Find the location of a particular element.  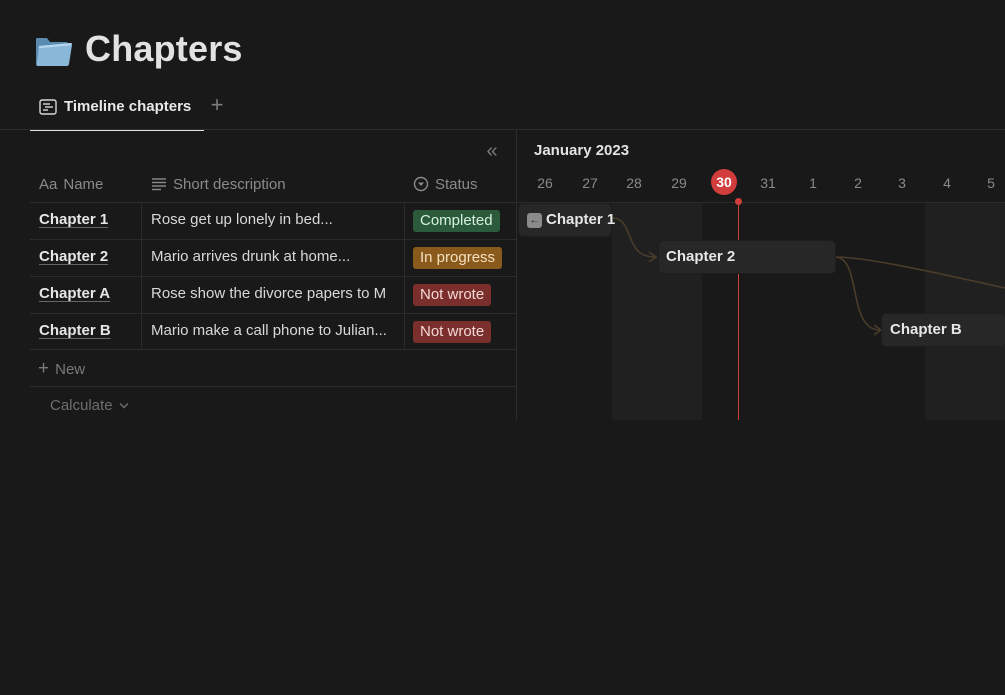

column-header-status: Status is located at coordinates (445, 185).